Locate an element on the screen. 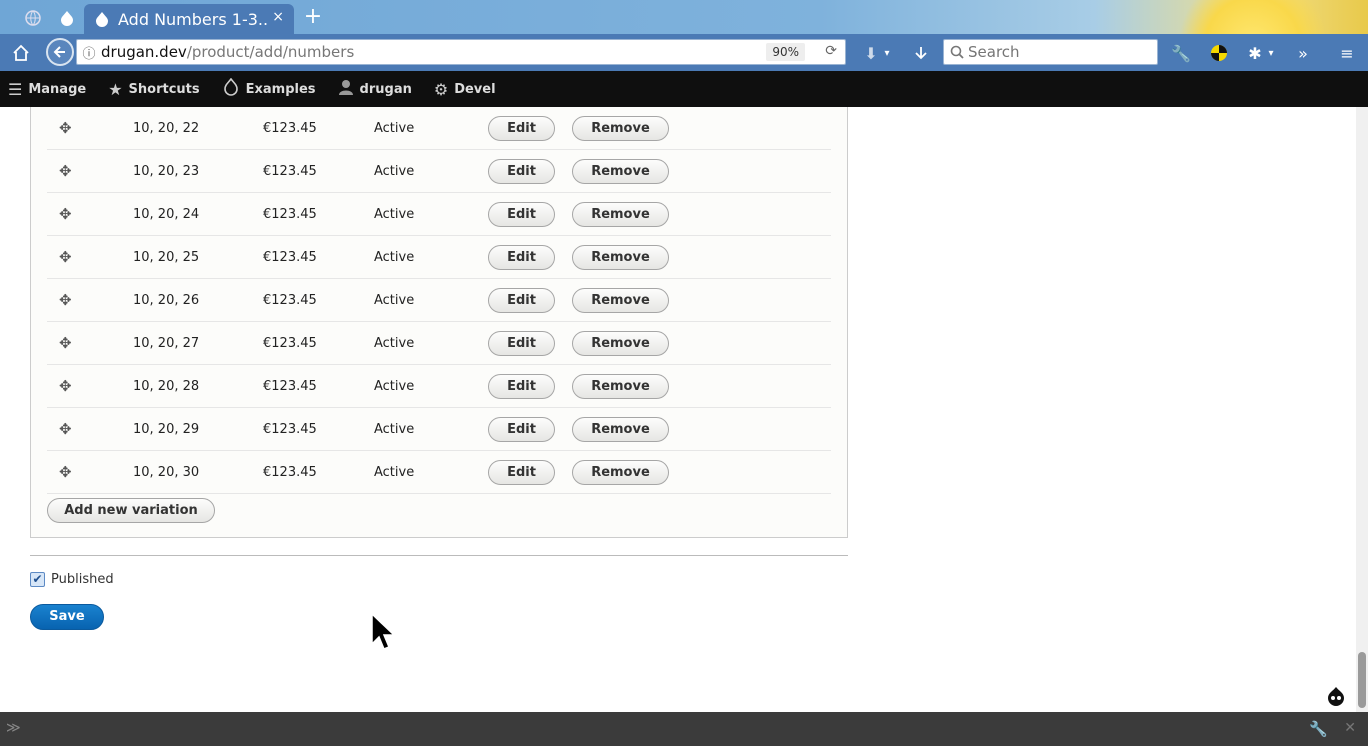  home-icon is located at coordinates (21, 52).